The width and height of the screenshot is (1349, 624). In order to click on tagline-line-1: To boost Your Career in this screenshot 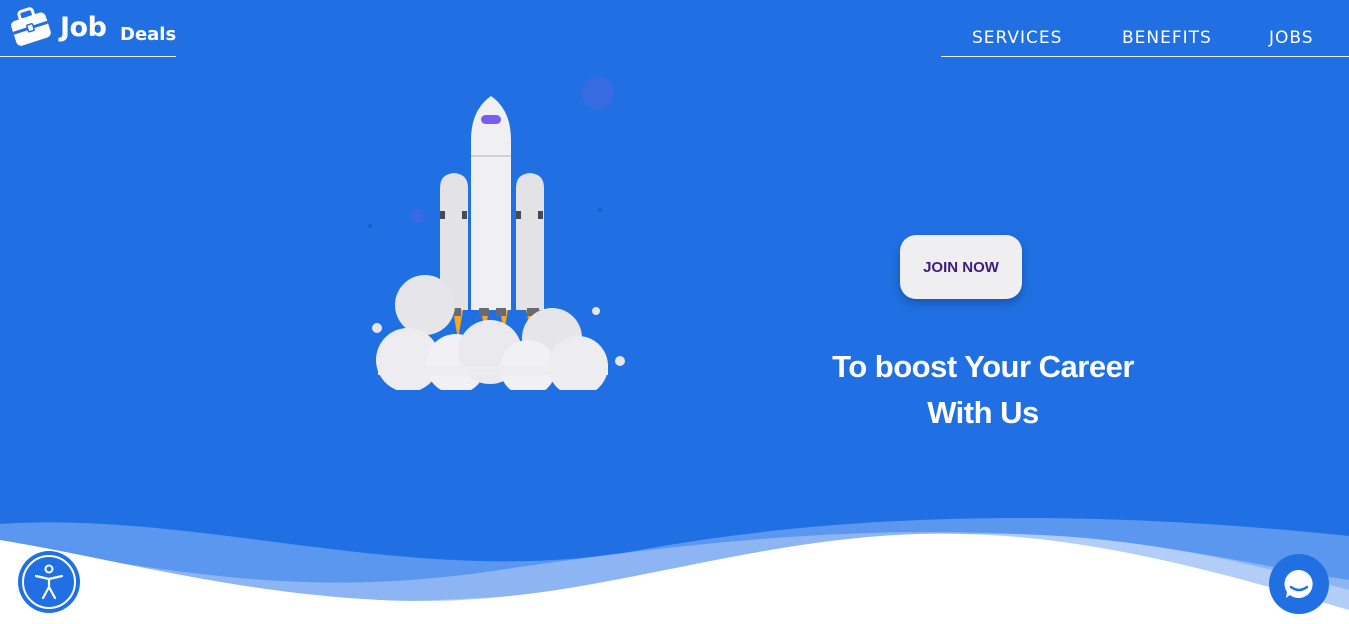, I will do `click(983, 366)`.